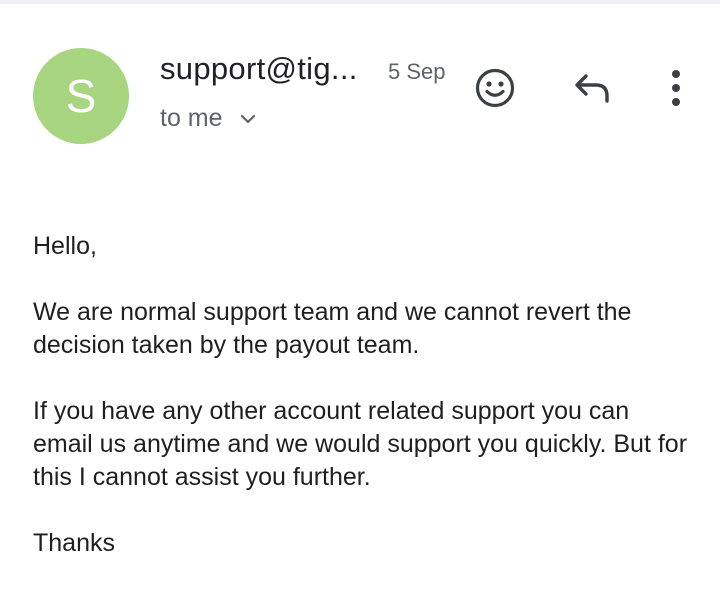 The image size is (720, 614). Describe the element at coordinates (191, 118) in the screenshot. I see `recipient-label: to me` at that location.